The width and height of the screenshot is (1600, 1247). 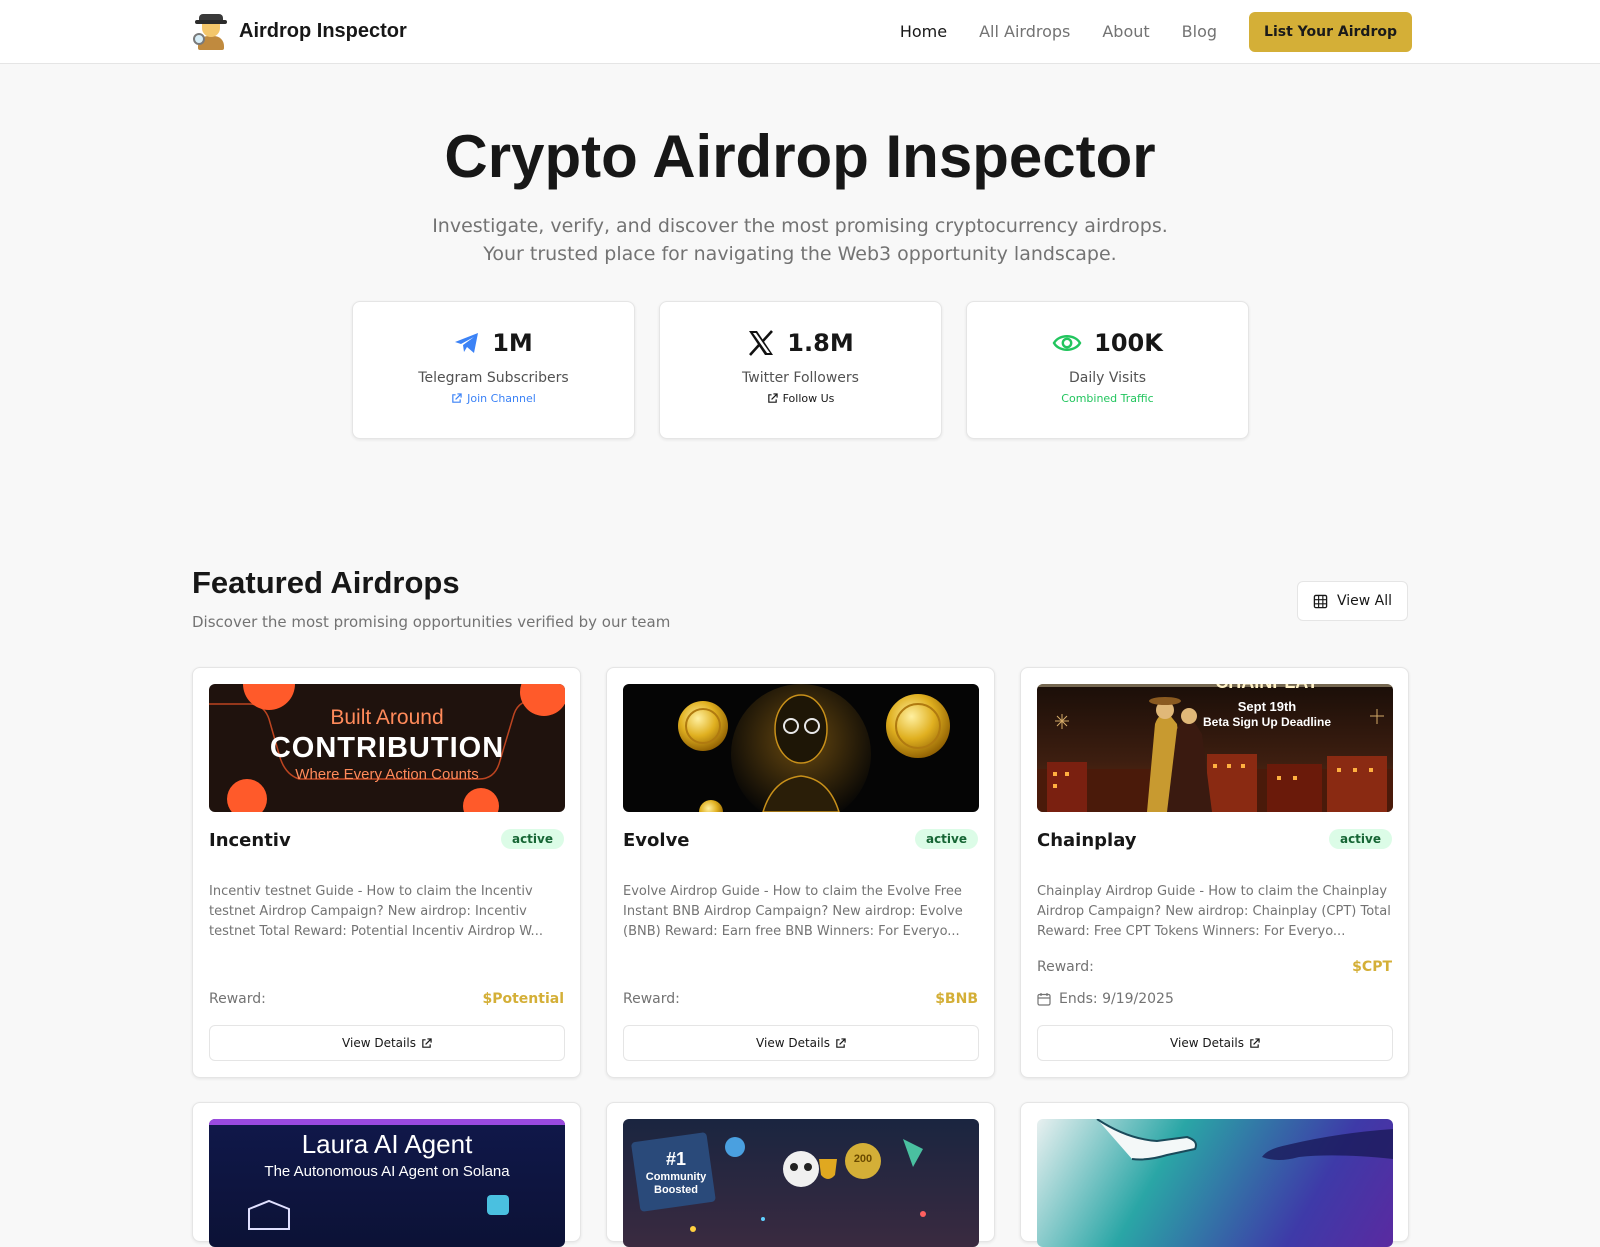 What do you see at coordinates (1087, 840) in the screenshot?
I see `airdrop-name: Chainplay` at bounding box center [1087, 840].